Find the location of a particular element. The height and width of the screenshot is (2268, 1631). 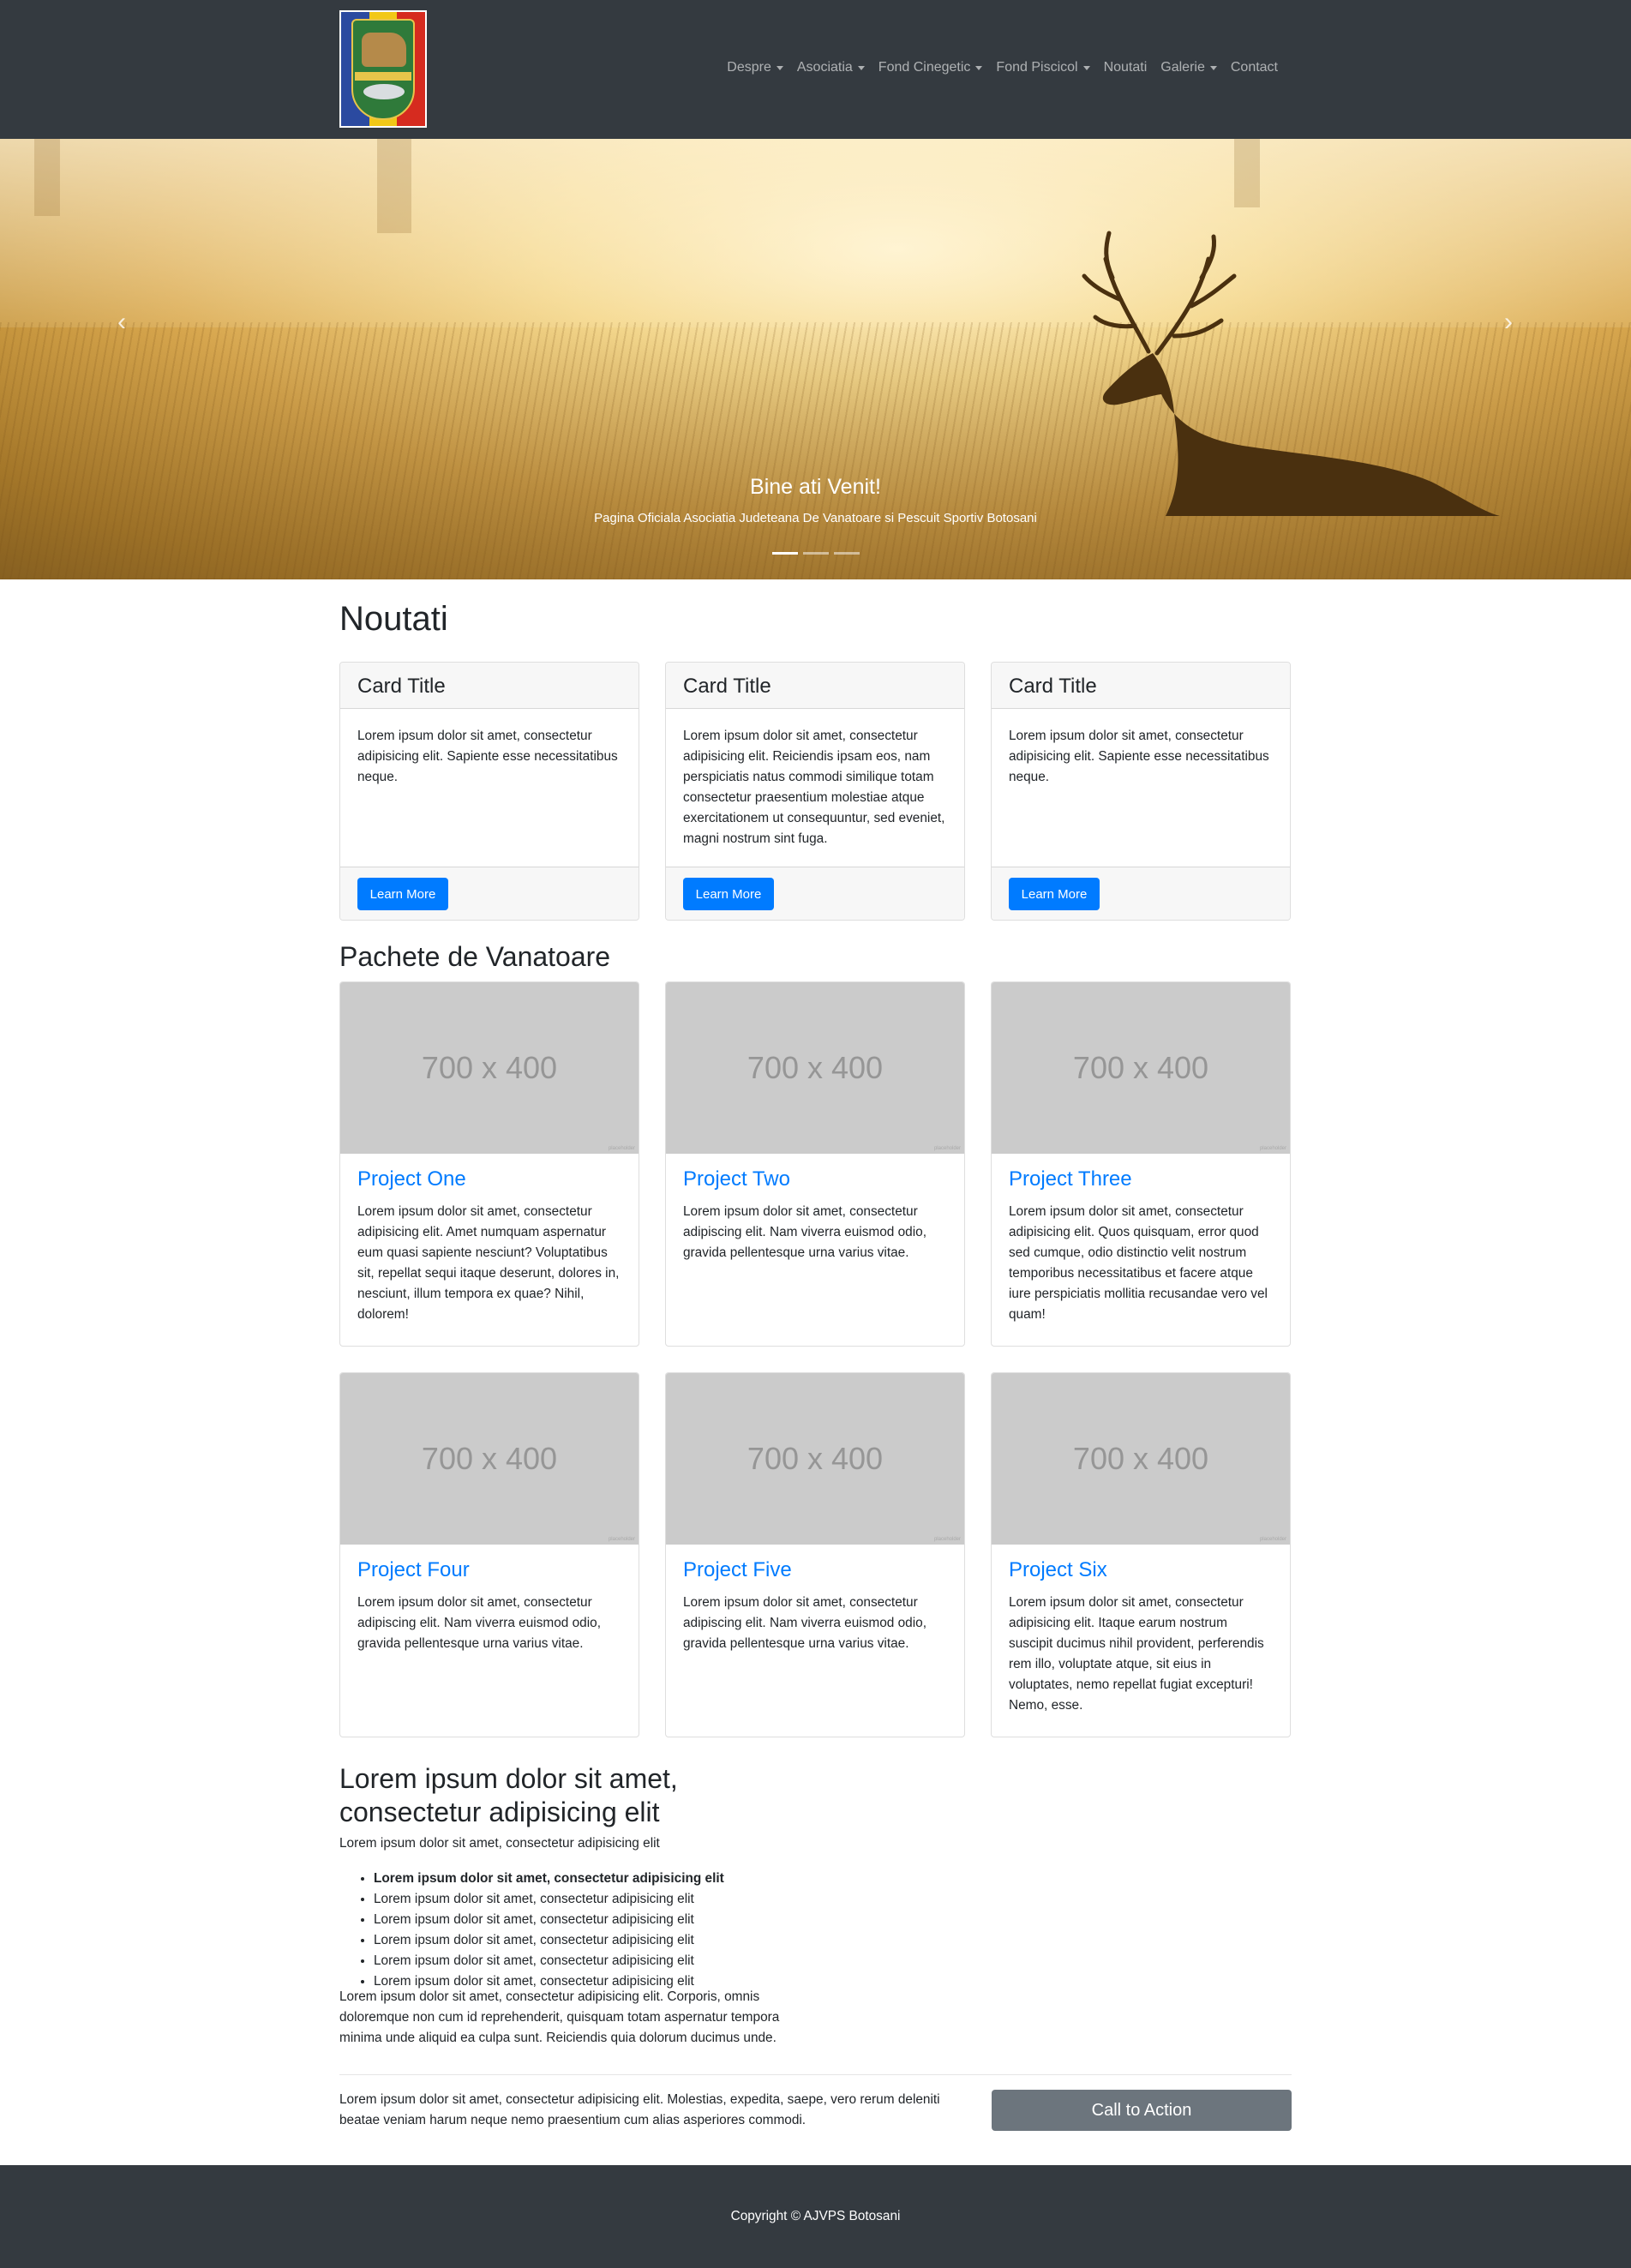

copyright-text: Copyright © AJVPS Botosani is located at coordinates (816, 2216).